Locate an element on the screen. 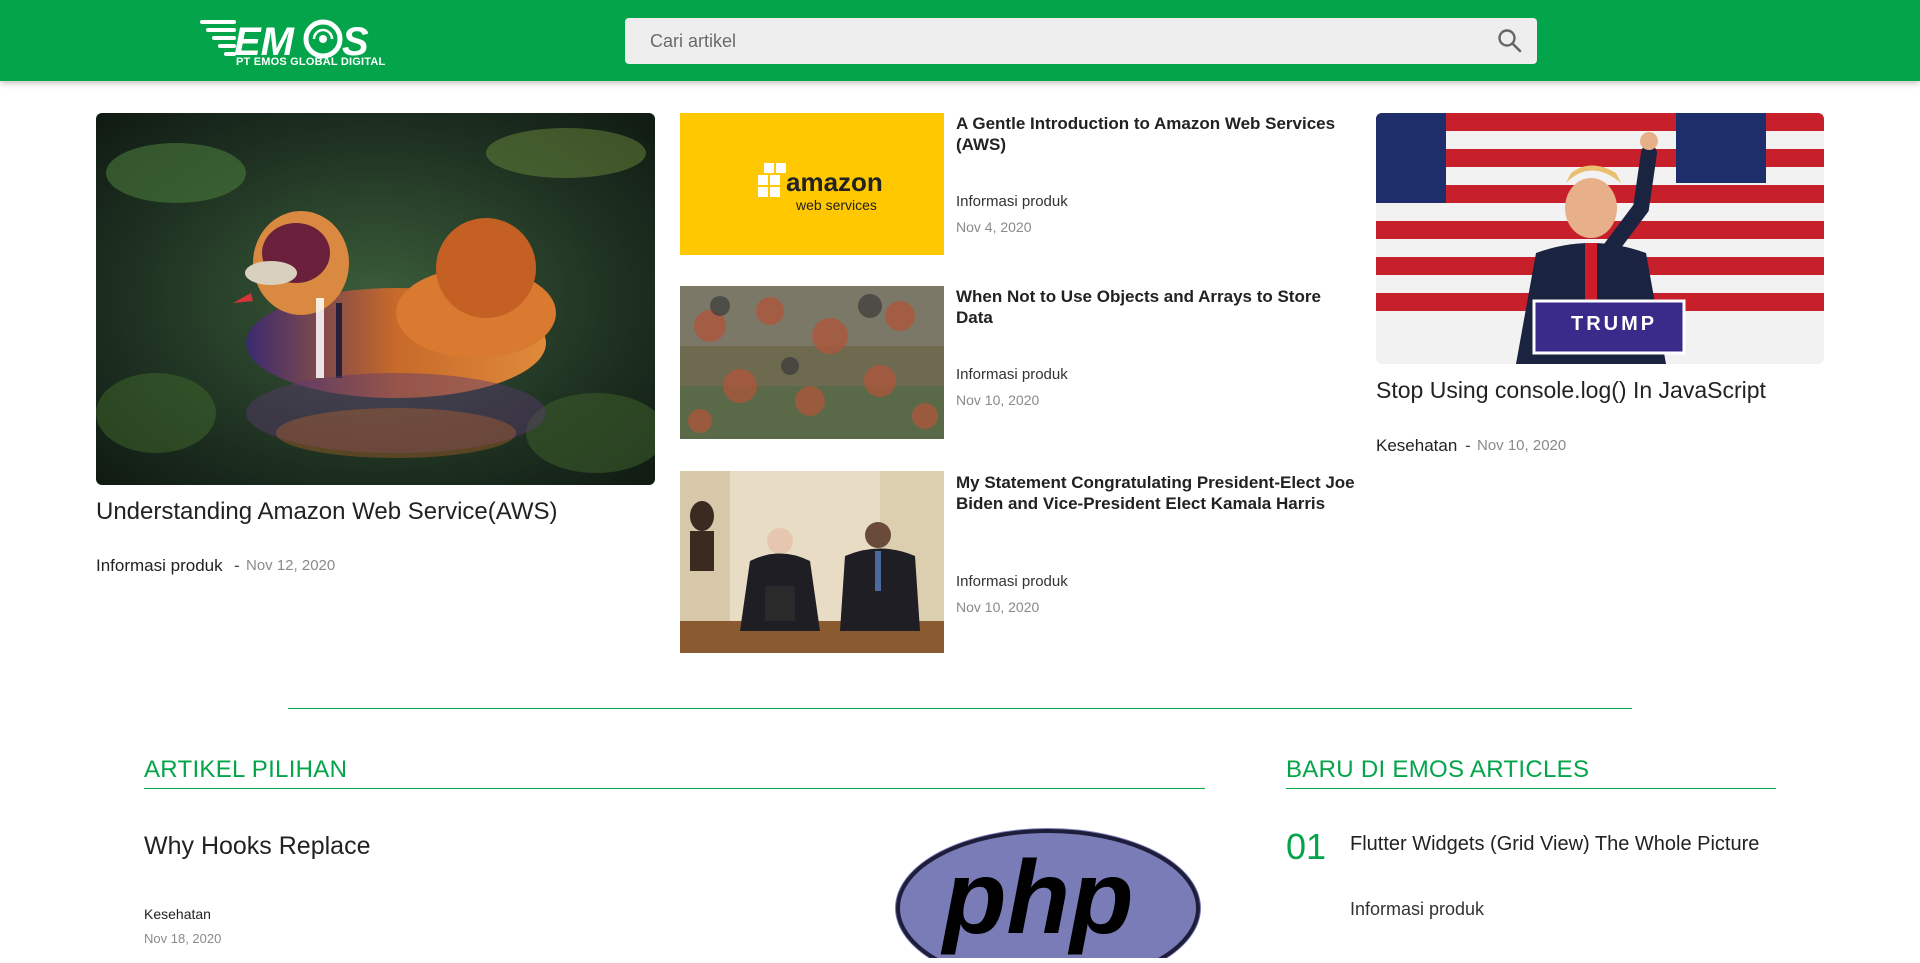 This screenshot has width=1920, height=963. podium-sign-text: TRUMP is located at coordinates (1614, 324).